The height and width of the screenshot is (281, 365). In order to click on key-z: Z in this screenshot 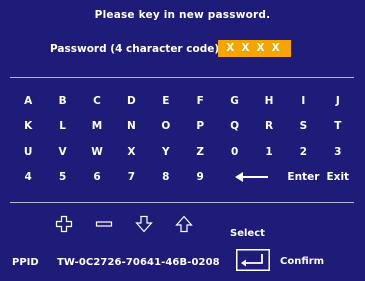, I will do `click(200, 152)`.